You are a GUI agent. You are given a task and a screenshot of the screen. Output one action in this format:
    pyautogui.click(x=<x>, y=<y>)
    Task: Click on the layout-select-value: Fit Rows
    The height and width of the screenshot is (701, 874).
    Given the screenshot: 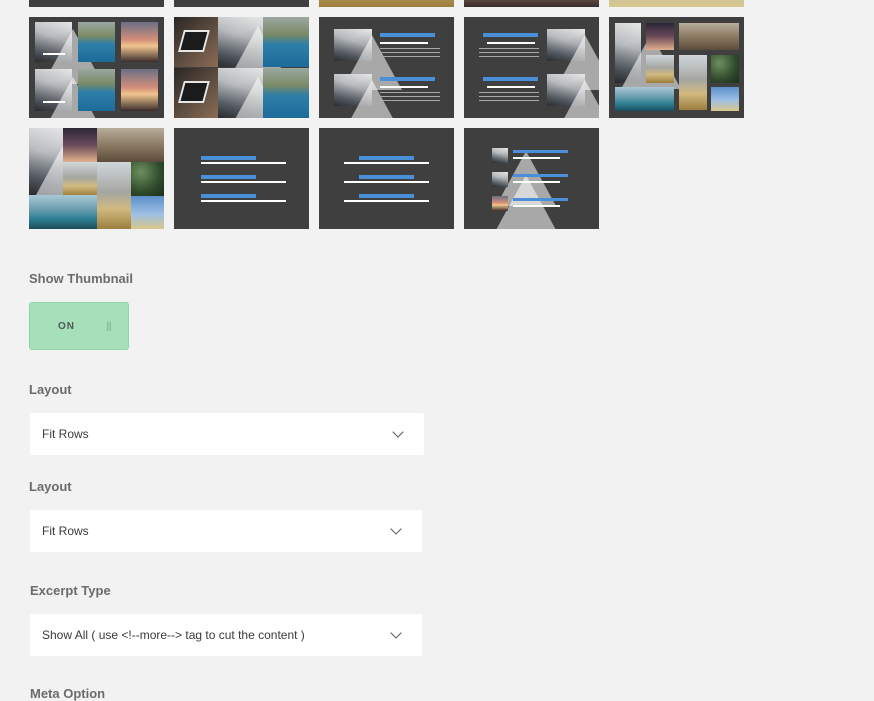 What is the action you would take?
    pyautogui.click(x=65, y=434)
    